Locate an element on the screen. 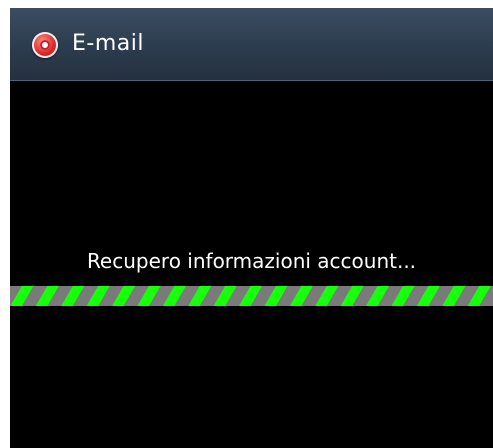  email-app-icon is located at coordinates (45, 45).